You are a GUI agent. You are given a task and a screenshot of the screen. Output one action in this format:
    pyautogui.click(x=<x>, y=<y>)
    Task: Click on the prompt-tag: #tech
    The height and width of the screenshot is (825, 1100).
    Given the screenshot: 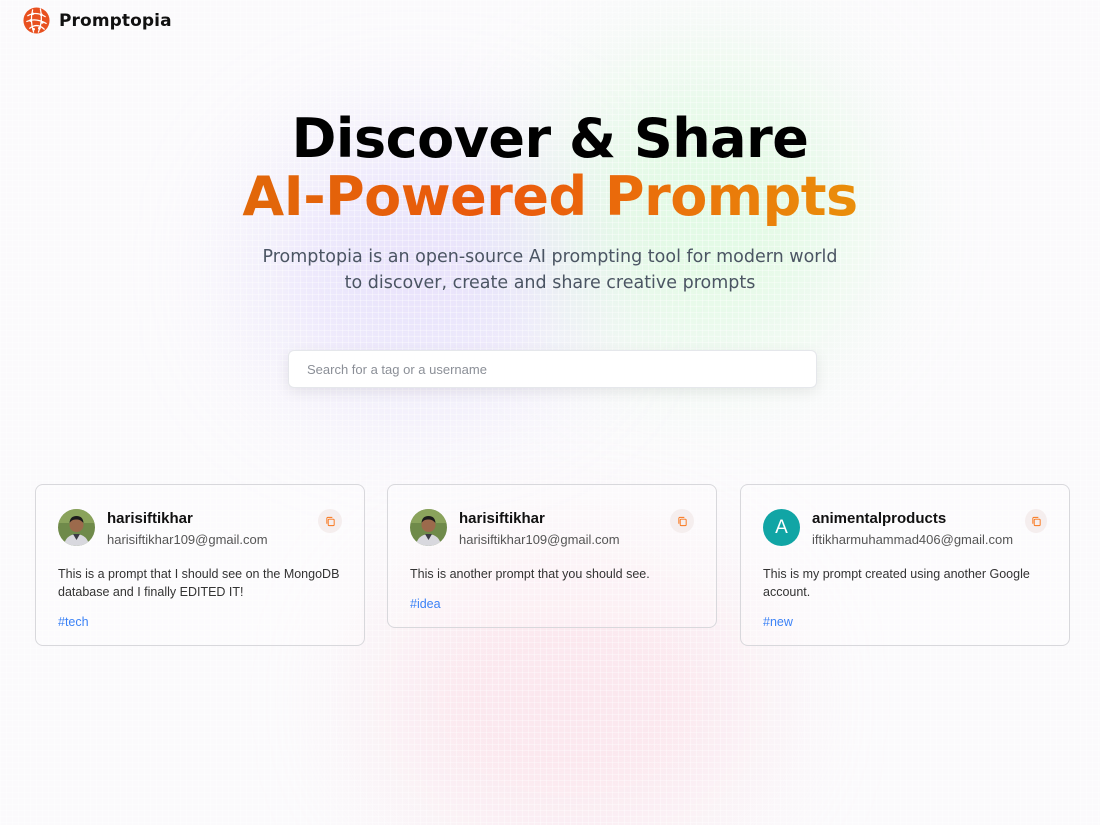 What is the action you would take?
    pyautogui.click(x=200, y=622)
    